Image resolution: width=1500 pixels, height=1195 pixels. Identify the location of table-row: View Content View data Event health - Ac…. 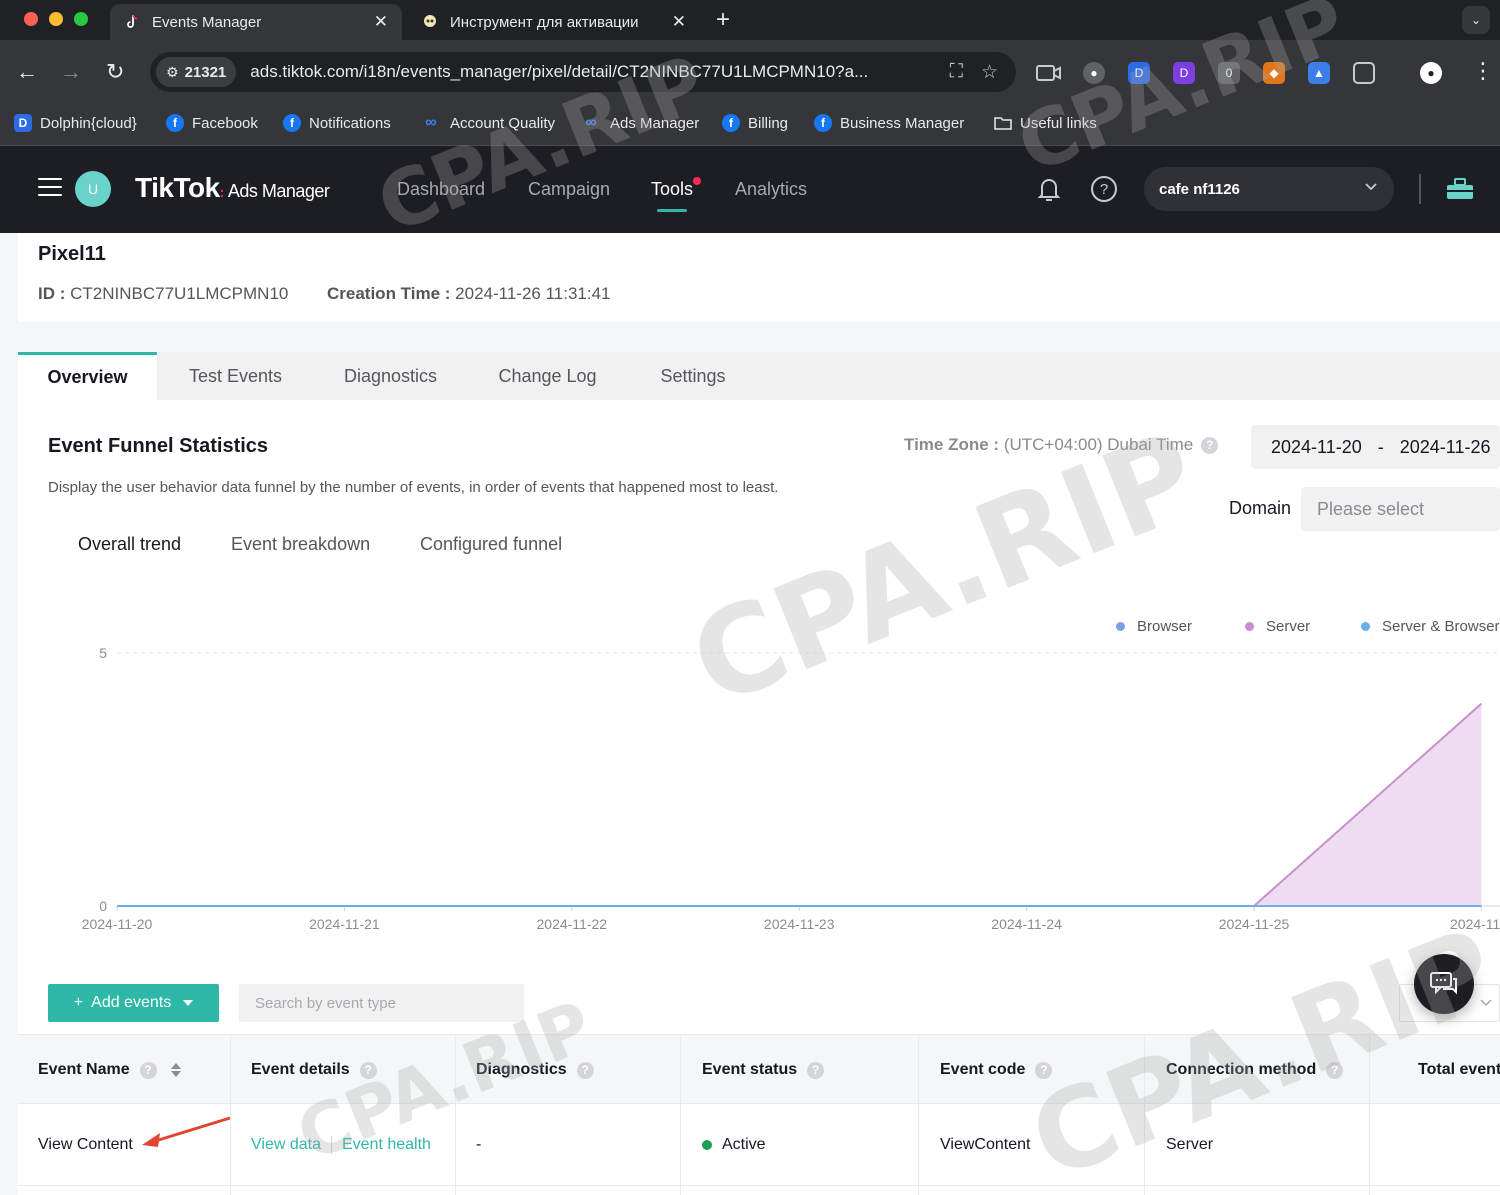
(759, 1145).